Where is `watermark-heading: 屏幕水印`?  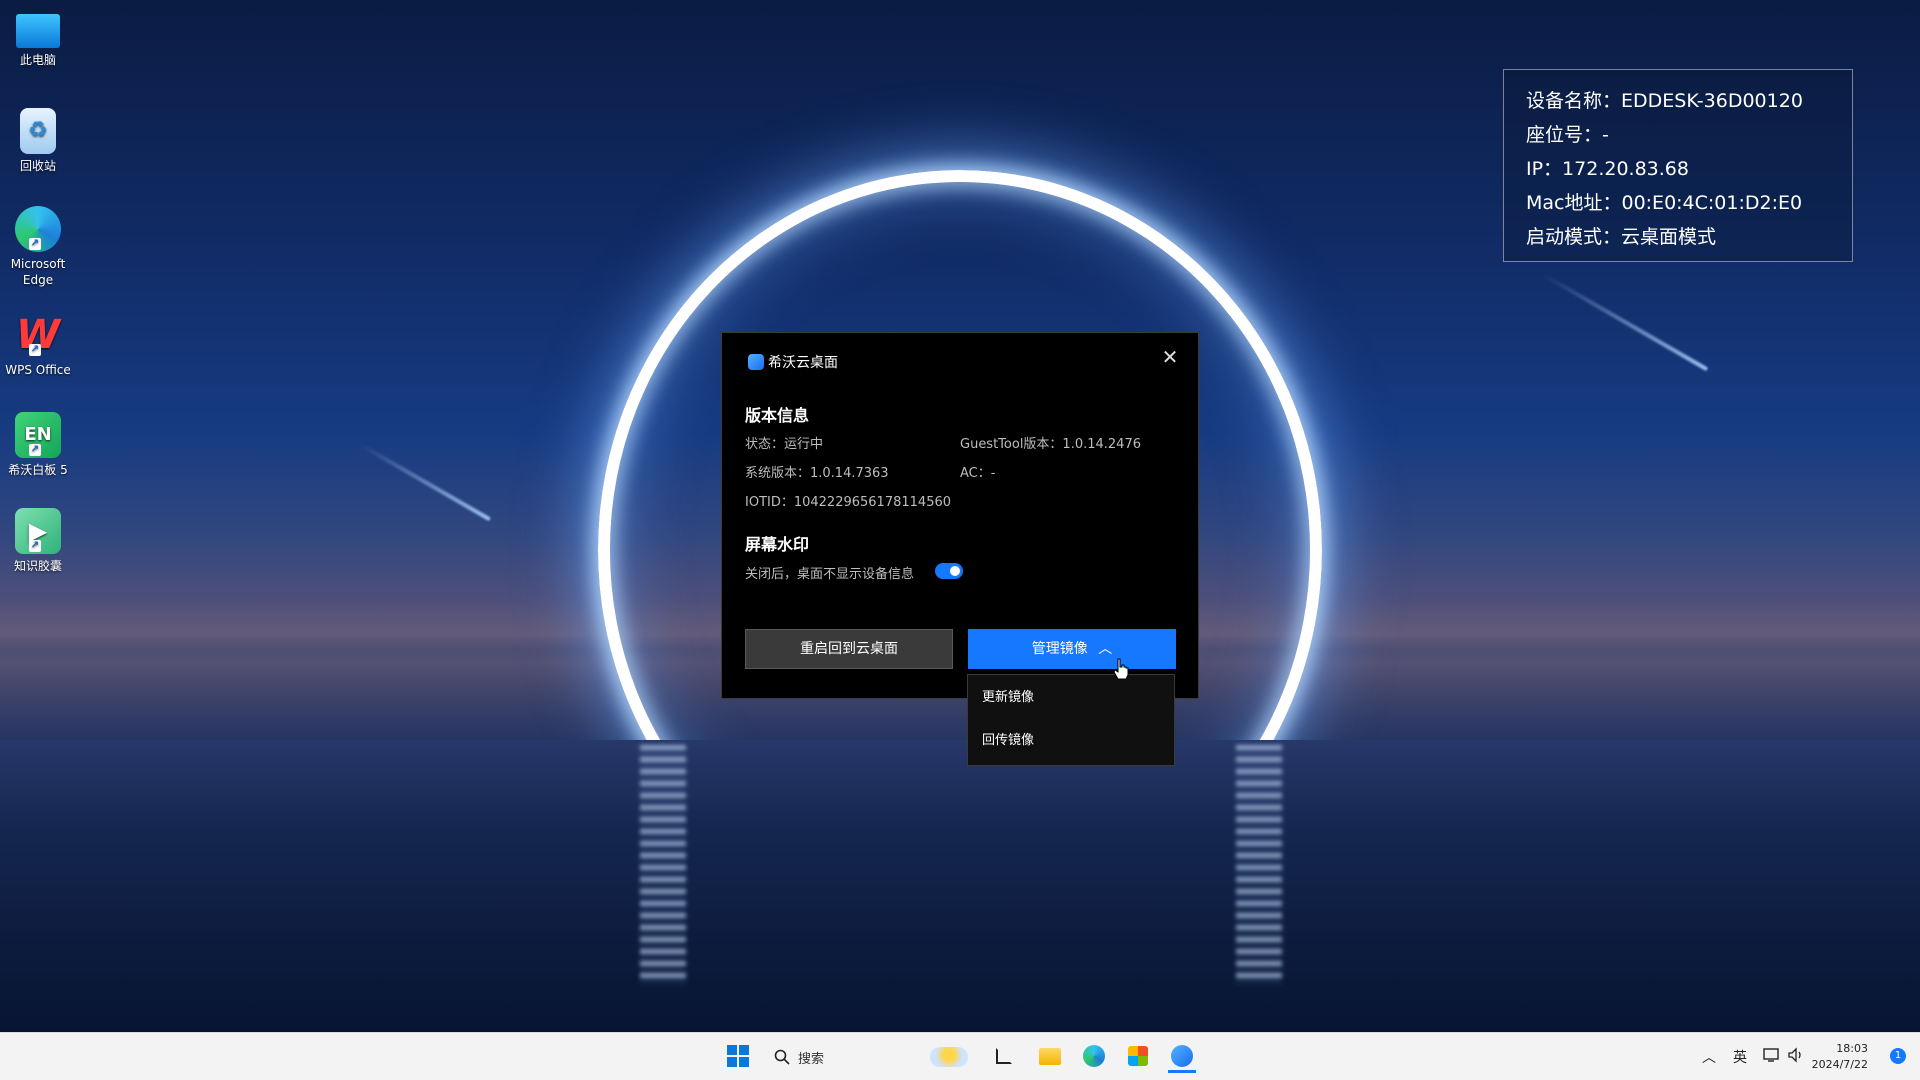
watermark-heading: 屏幕水印 is located at coordinates (777, 544).